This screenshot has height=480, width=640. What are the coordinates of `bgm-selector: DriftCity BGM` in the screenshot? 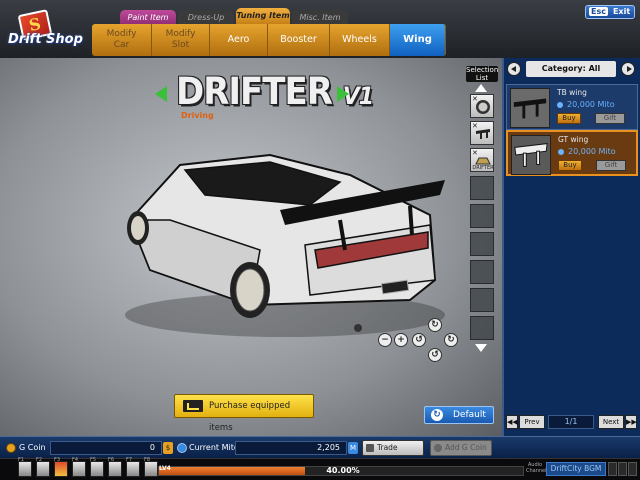 It's located at (576, 469).